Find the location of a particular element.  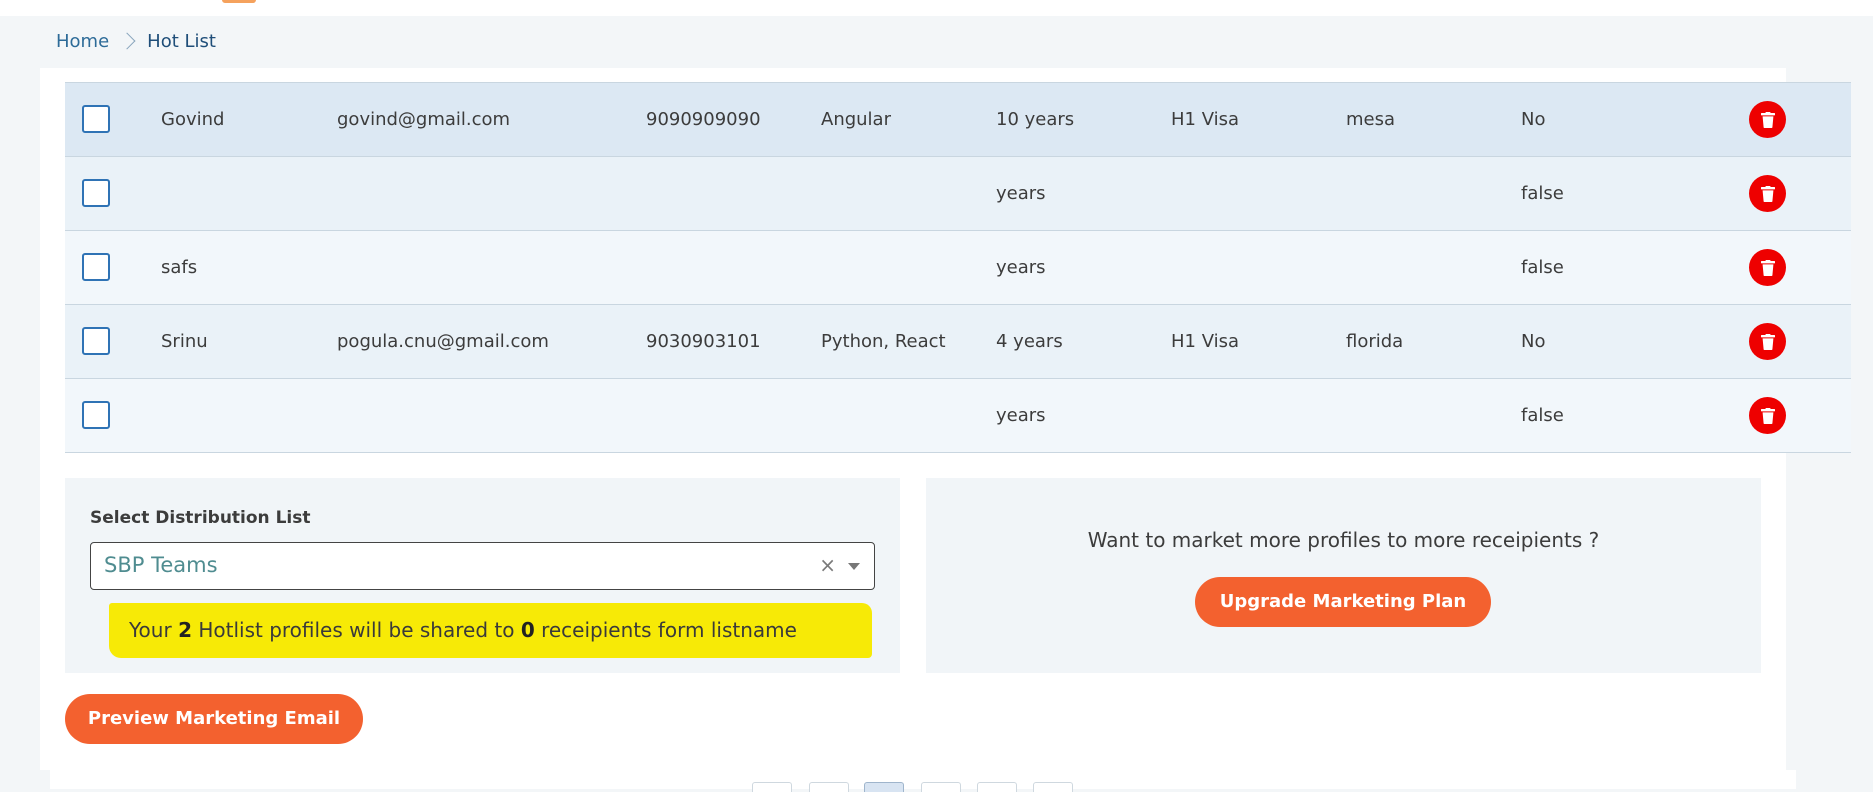

share-summary-suffix: receipients form listname is located at coordinates (665, 630).